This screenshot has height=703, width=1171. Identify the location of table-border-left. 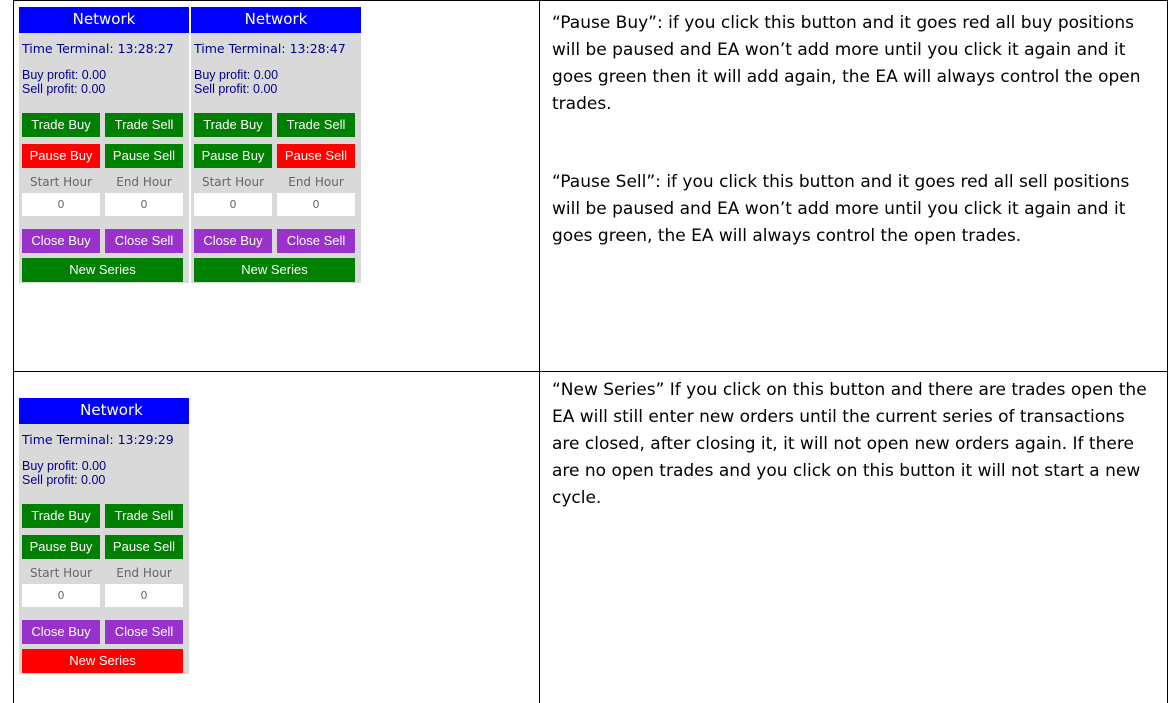
(13, 351).